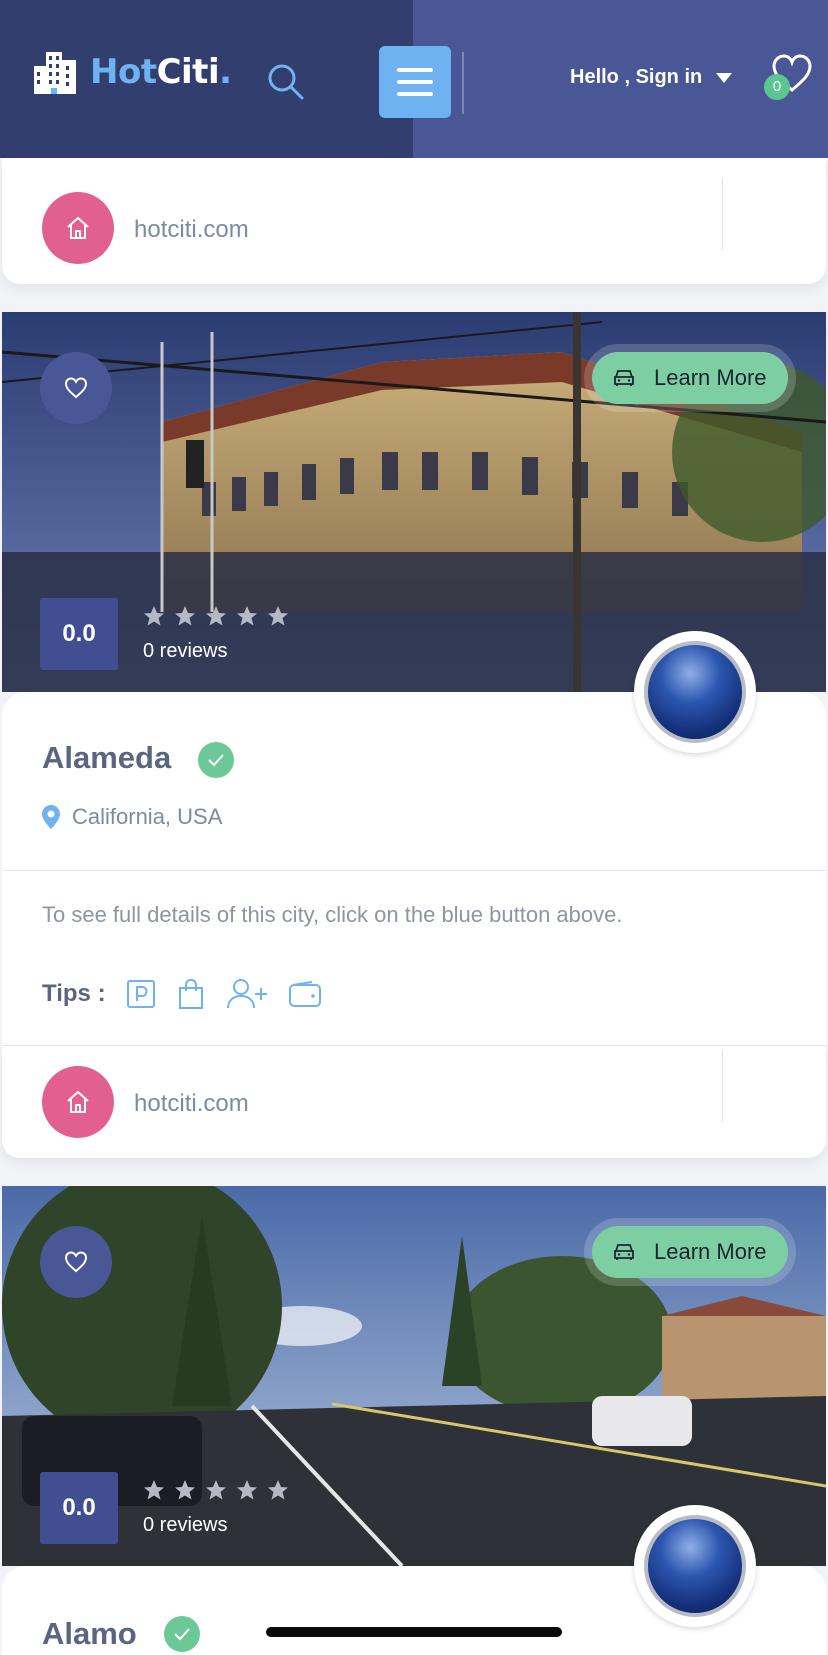  Describe the element at coordinates (246, 994) in the screenshot. I see `add-user-icon` at that location.